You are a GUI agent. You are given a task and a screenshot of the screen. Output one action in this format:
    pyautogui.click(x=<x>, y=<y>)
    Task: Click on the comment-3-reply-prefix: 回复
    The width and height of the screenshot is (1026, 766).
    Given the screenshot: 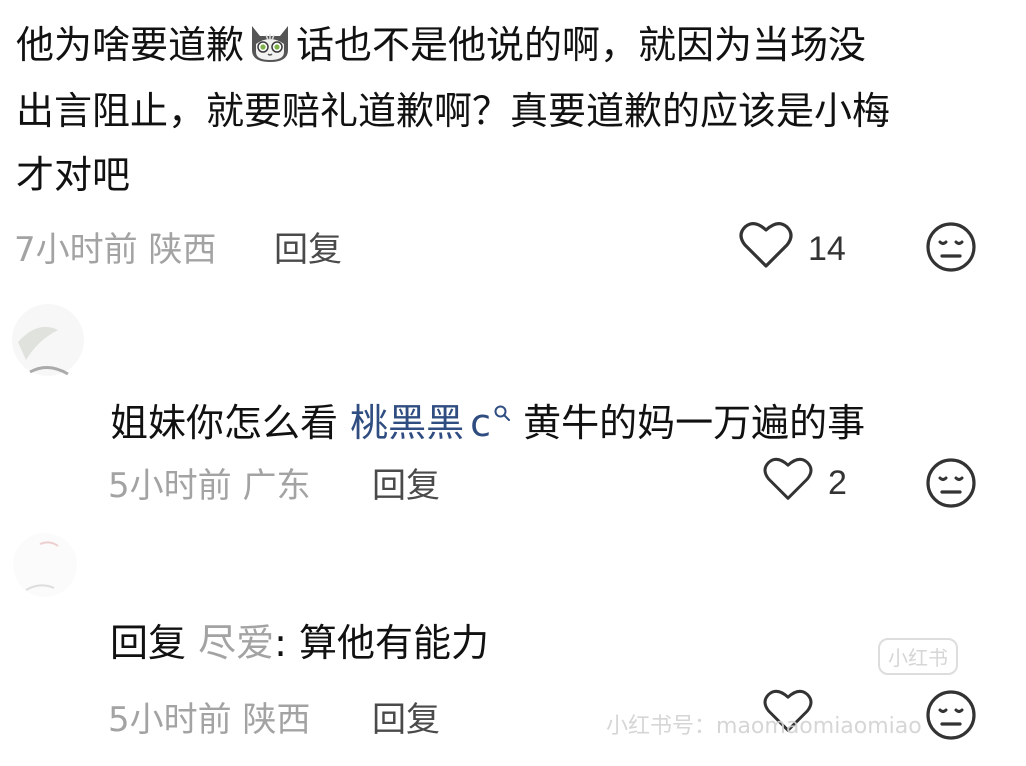 What is the action you would take?
    pyautogui.click(x=148, y=643)
    